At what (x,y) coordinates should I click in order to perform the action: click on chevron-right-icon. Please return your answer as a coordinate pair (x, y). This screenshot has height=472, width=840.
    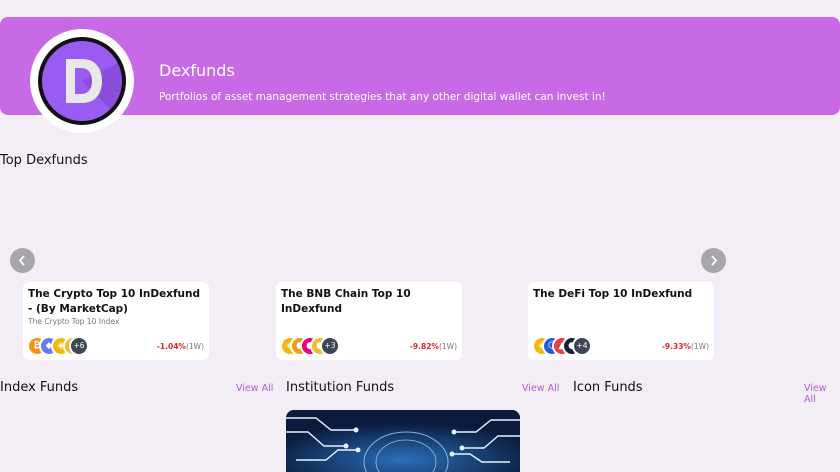
    Looking at the image, I should click on (714, 260).